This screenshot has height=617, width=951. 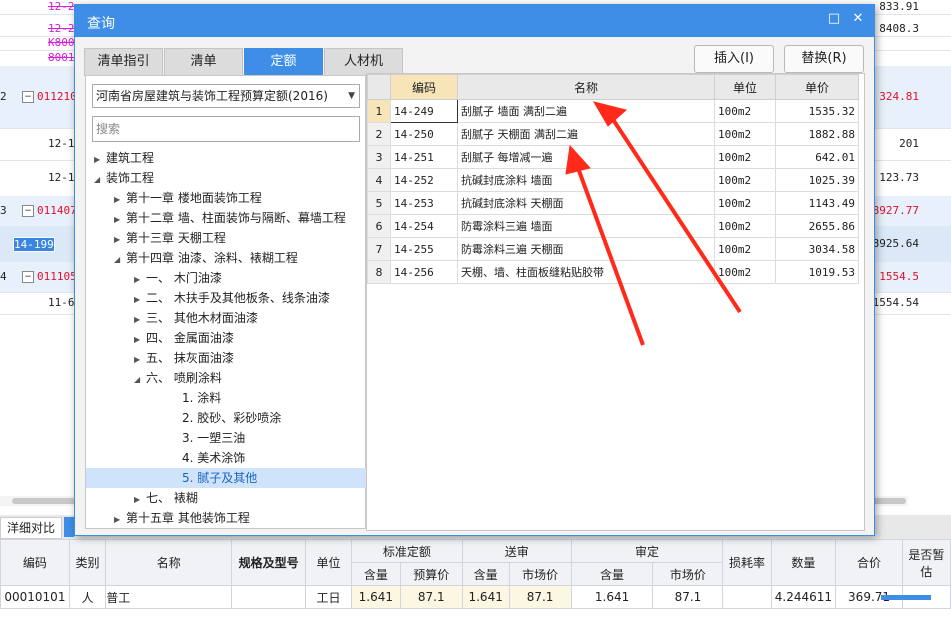 What do you see at coordinates (379, 226) in the screenshot?
I see `row-index: 6` at bounding box center [379, 226].